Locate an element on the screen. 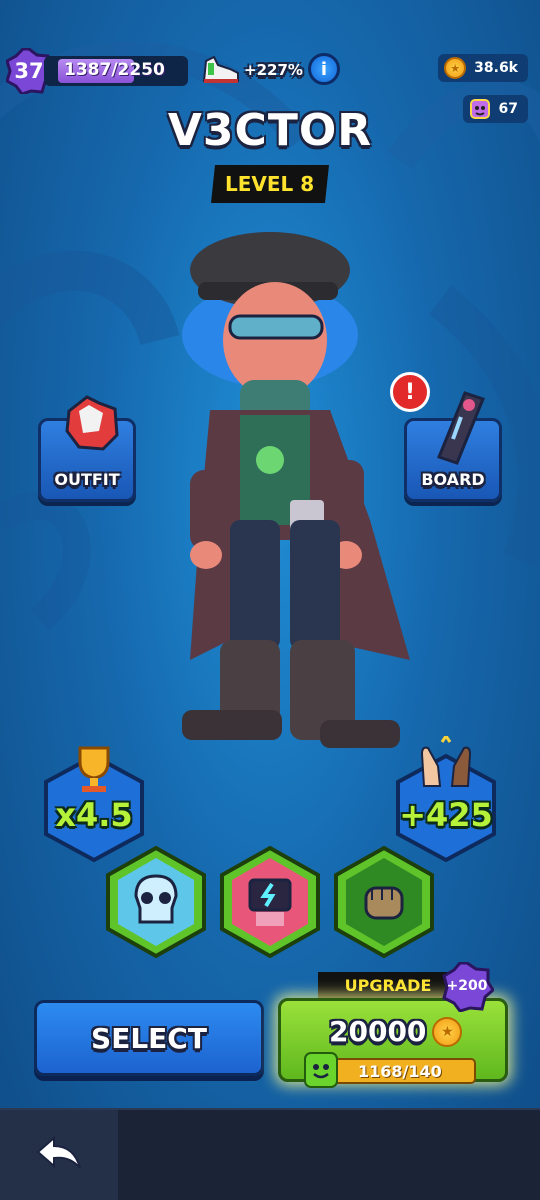 This screenshot has width=540, height=1200. outfit-icon is located at coordinates (92, 423).